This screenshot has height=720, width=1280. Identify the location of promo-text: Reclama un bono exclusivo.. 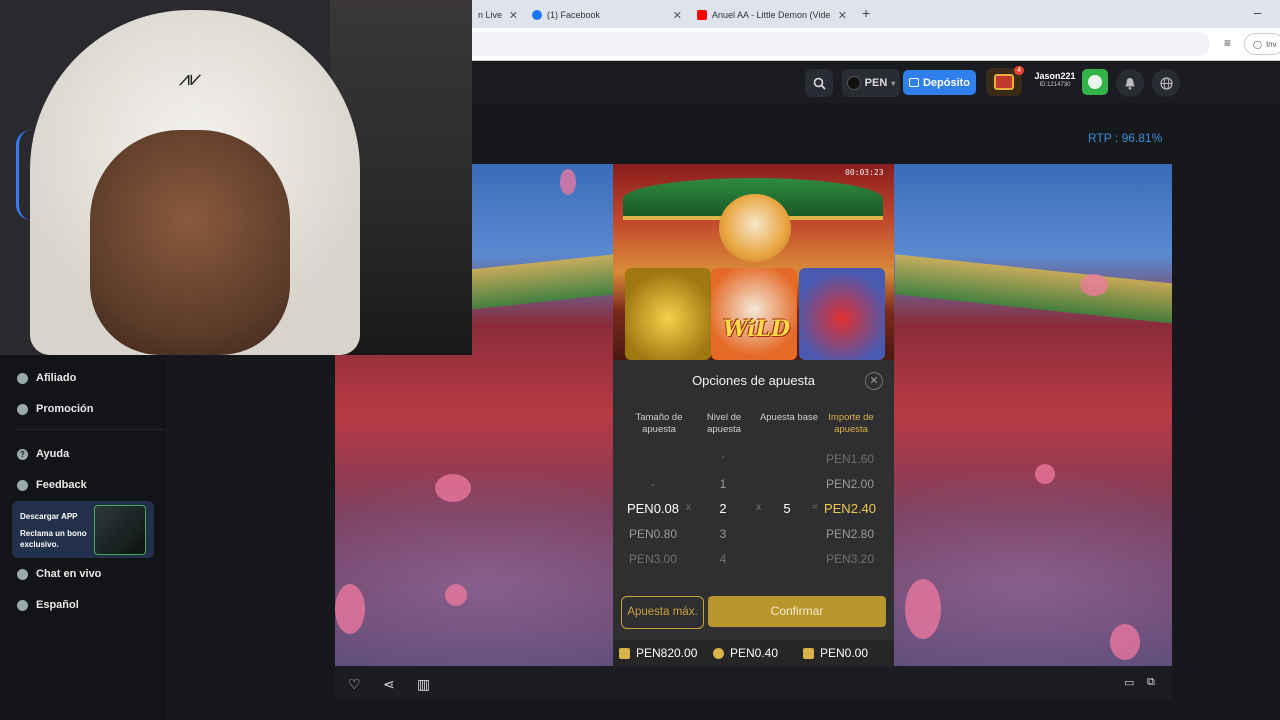
(53, 539).